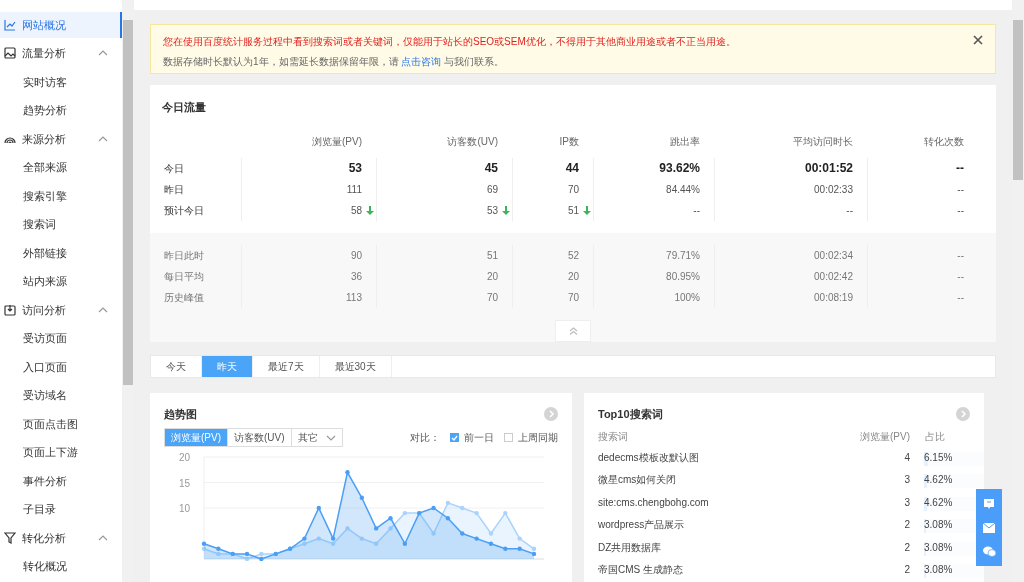 This screenshot has height=582, width=1024. What do you see at coordinates (180, 414) in the screenshot?
I see `card-title: 趋势图` at bounding box center [180, 414].